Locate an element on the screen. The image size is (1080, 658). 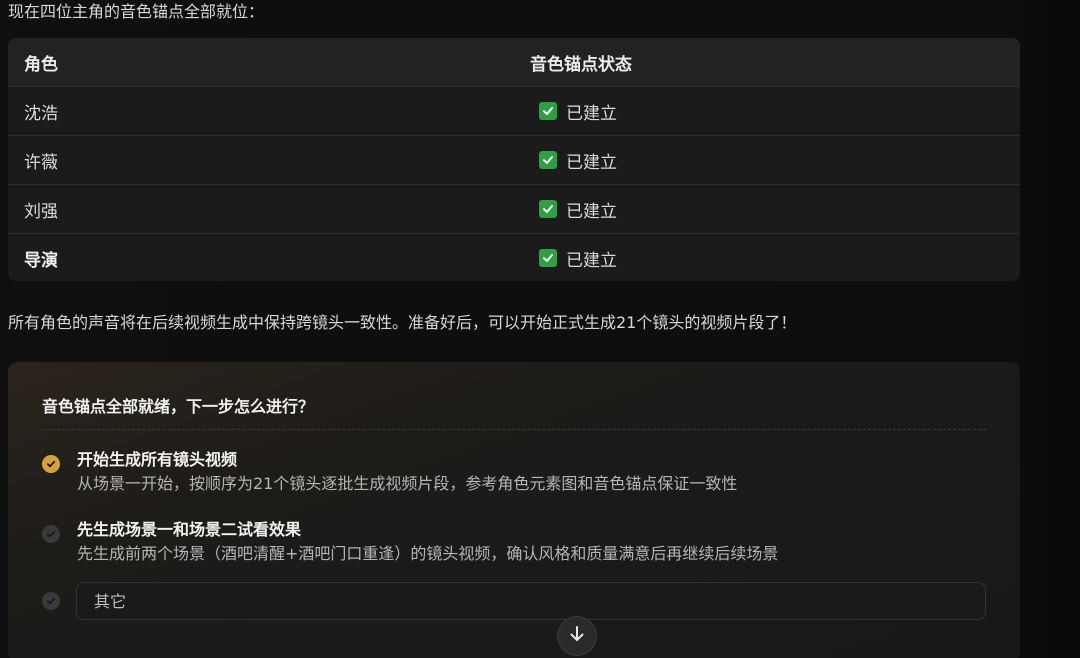
column-header-role: 角色 is located at coordinates (41, 64).